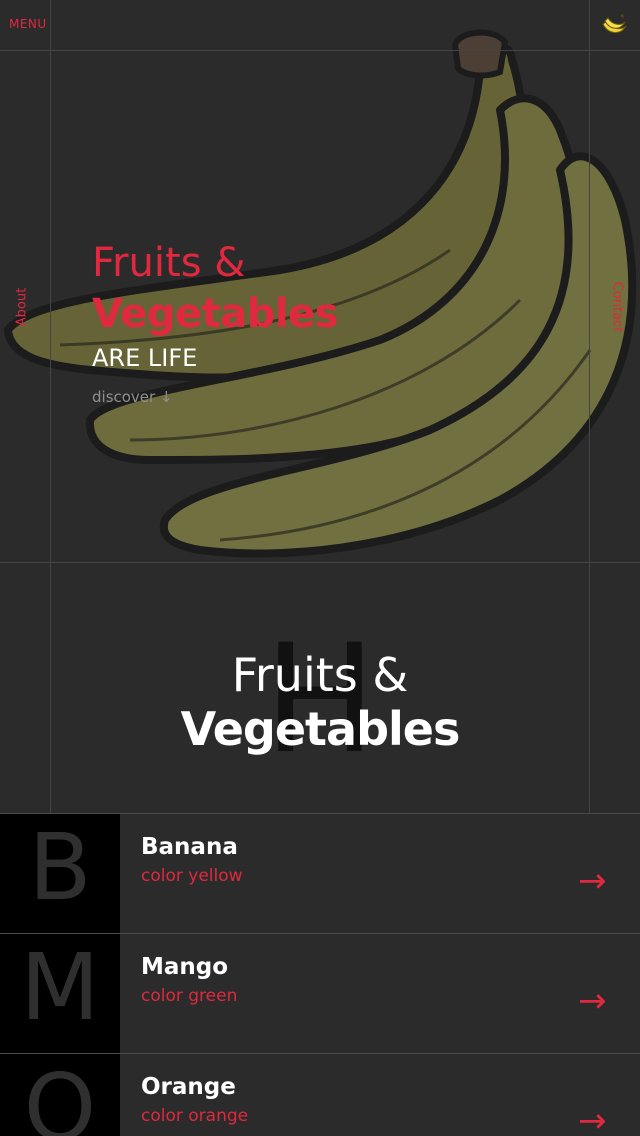 The height and width of the screenshot is (1136, 640). What do you see at coordinates (22, 307) in the screenshot?
I see `about-link: About` at bounding box center [22, 307].